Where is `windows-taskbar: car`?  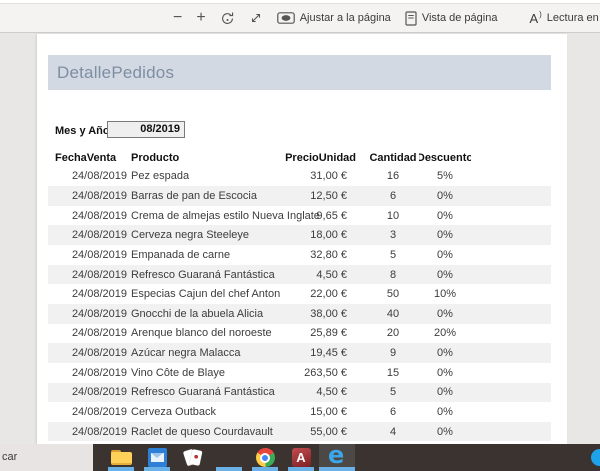 windows-taskbar: car is located at coordinates (300, 457).